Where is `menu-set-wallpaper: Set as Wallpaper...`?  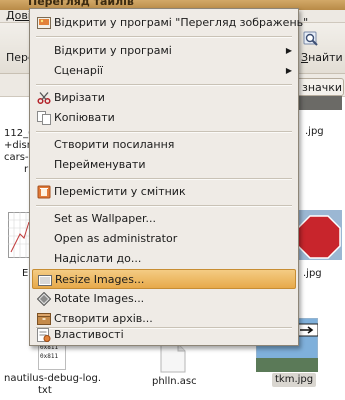
menu-set-wallpaper: Set as Wallpaper... is located at coordinates (164, 219).